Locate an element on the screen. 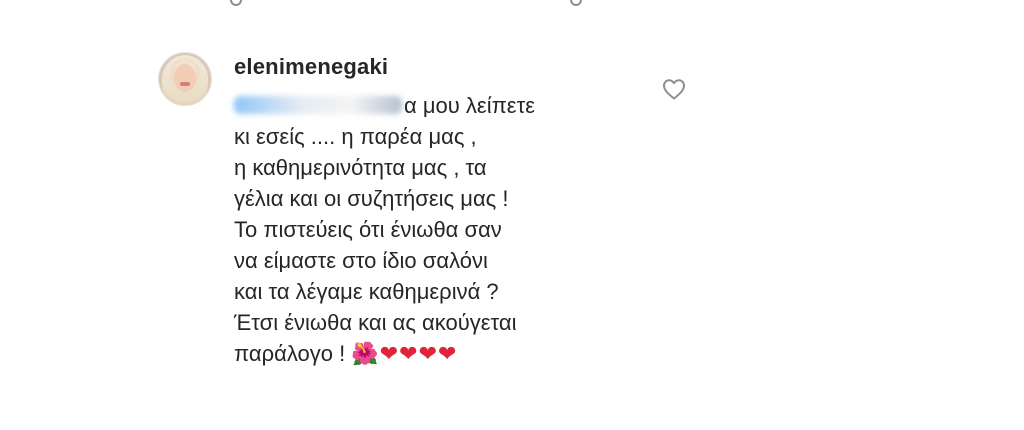 This screenshot has width=1024, height=430. comment-line-9: παράλογο ! 🌺❤❤❤❤ is located at coordinates (434, 353).